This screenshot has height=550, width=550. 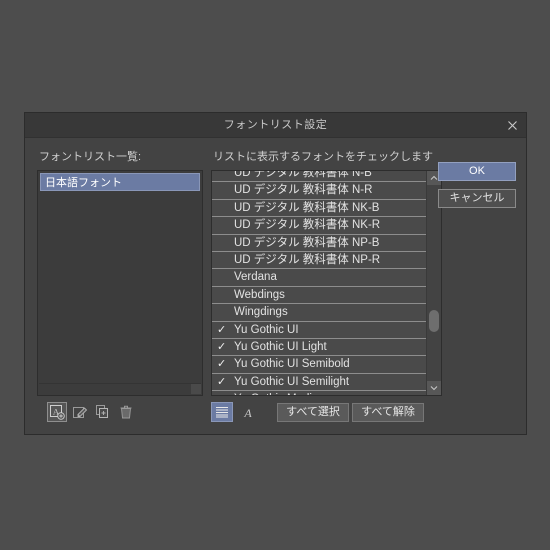 I want to click on font-name-label: Yu Gothic UI Semibold, so click(x=292, y=364).